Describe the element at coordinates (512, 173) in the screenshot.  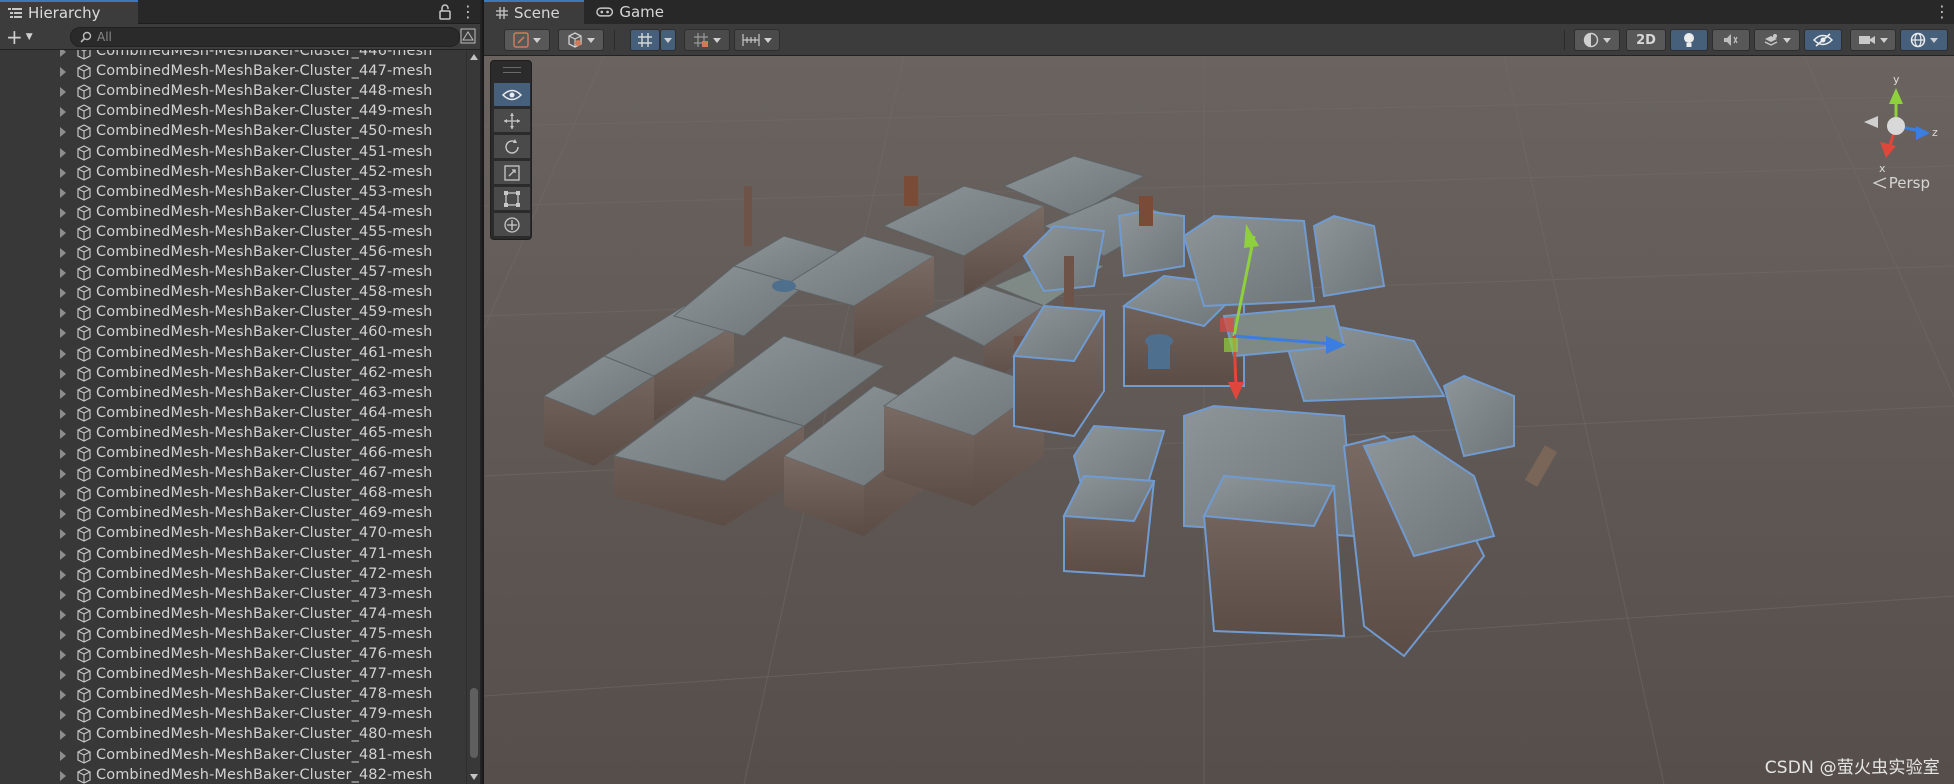
I see `scale-tool-button` at that location.